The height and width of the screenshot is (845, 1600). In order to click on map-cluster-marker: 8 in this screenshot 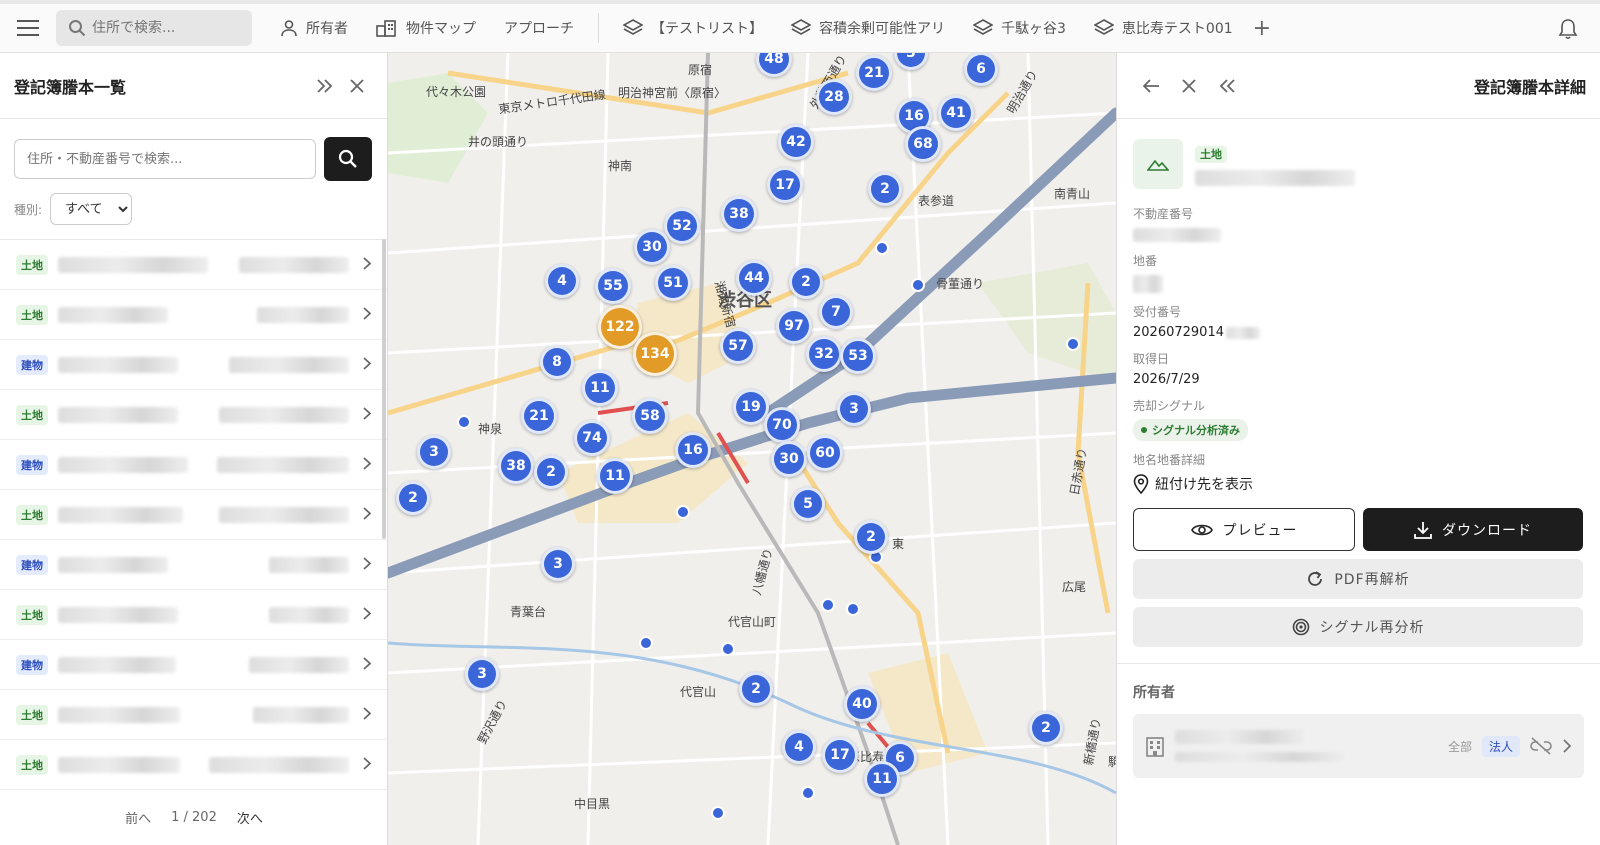, I will do `click(557, 362)`.